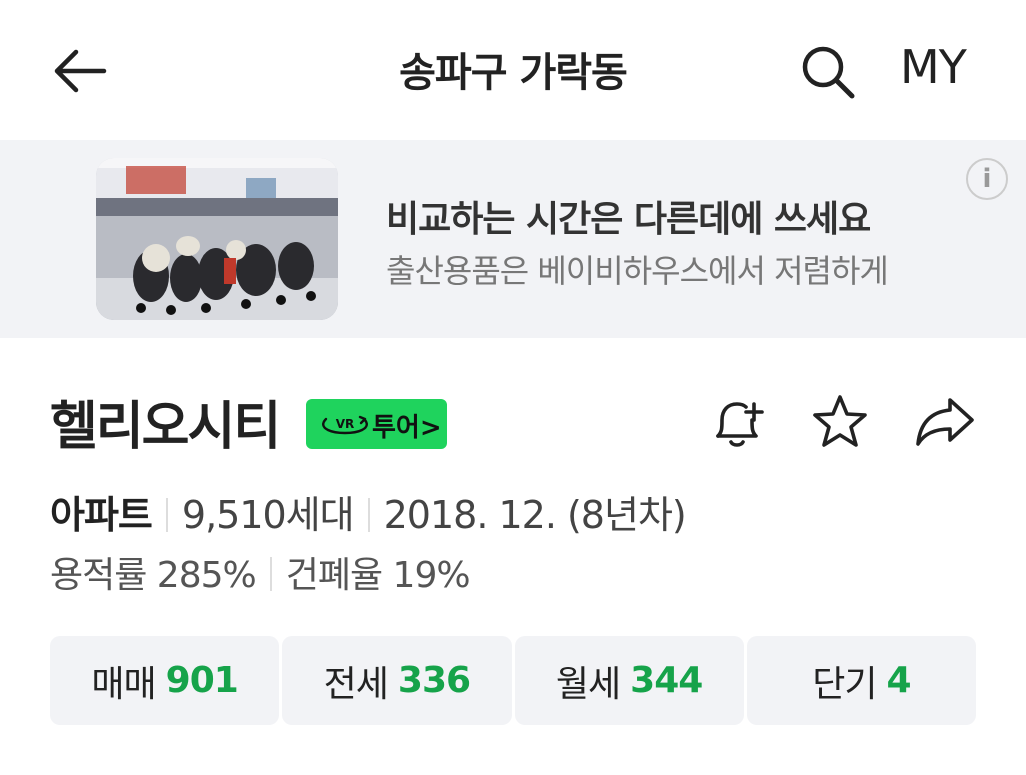 This screenshot has height=775, width=1026. I want to click on tab-monthly-rent: 월세 344, so click(629, 680).